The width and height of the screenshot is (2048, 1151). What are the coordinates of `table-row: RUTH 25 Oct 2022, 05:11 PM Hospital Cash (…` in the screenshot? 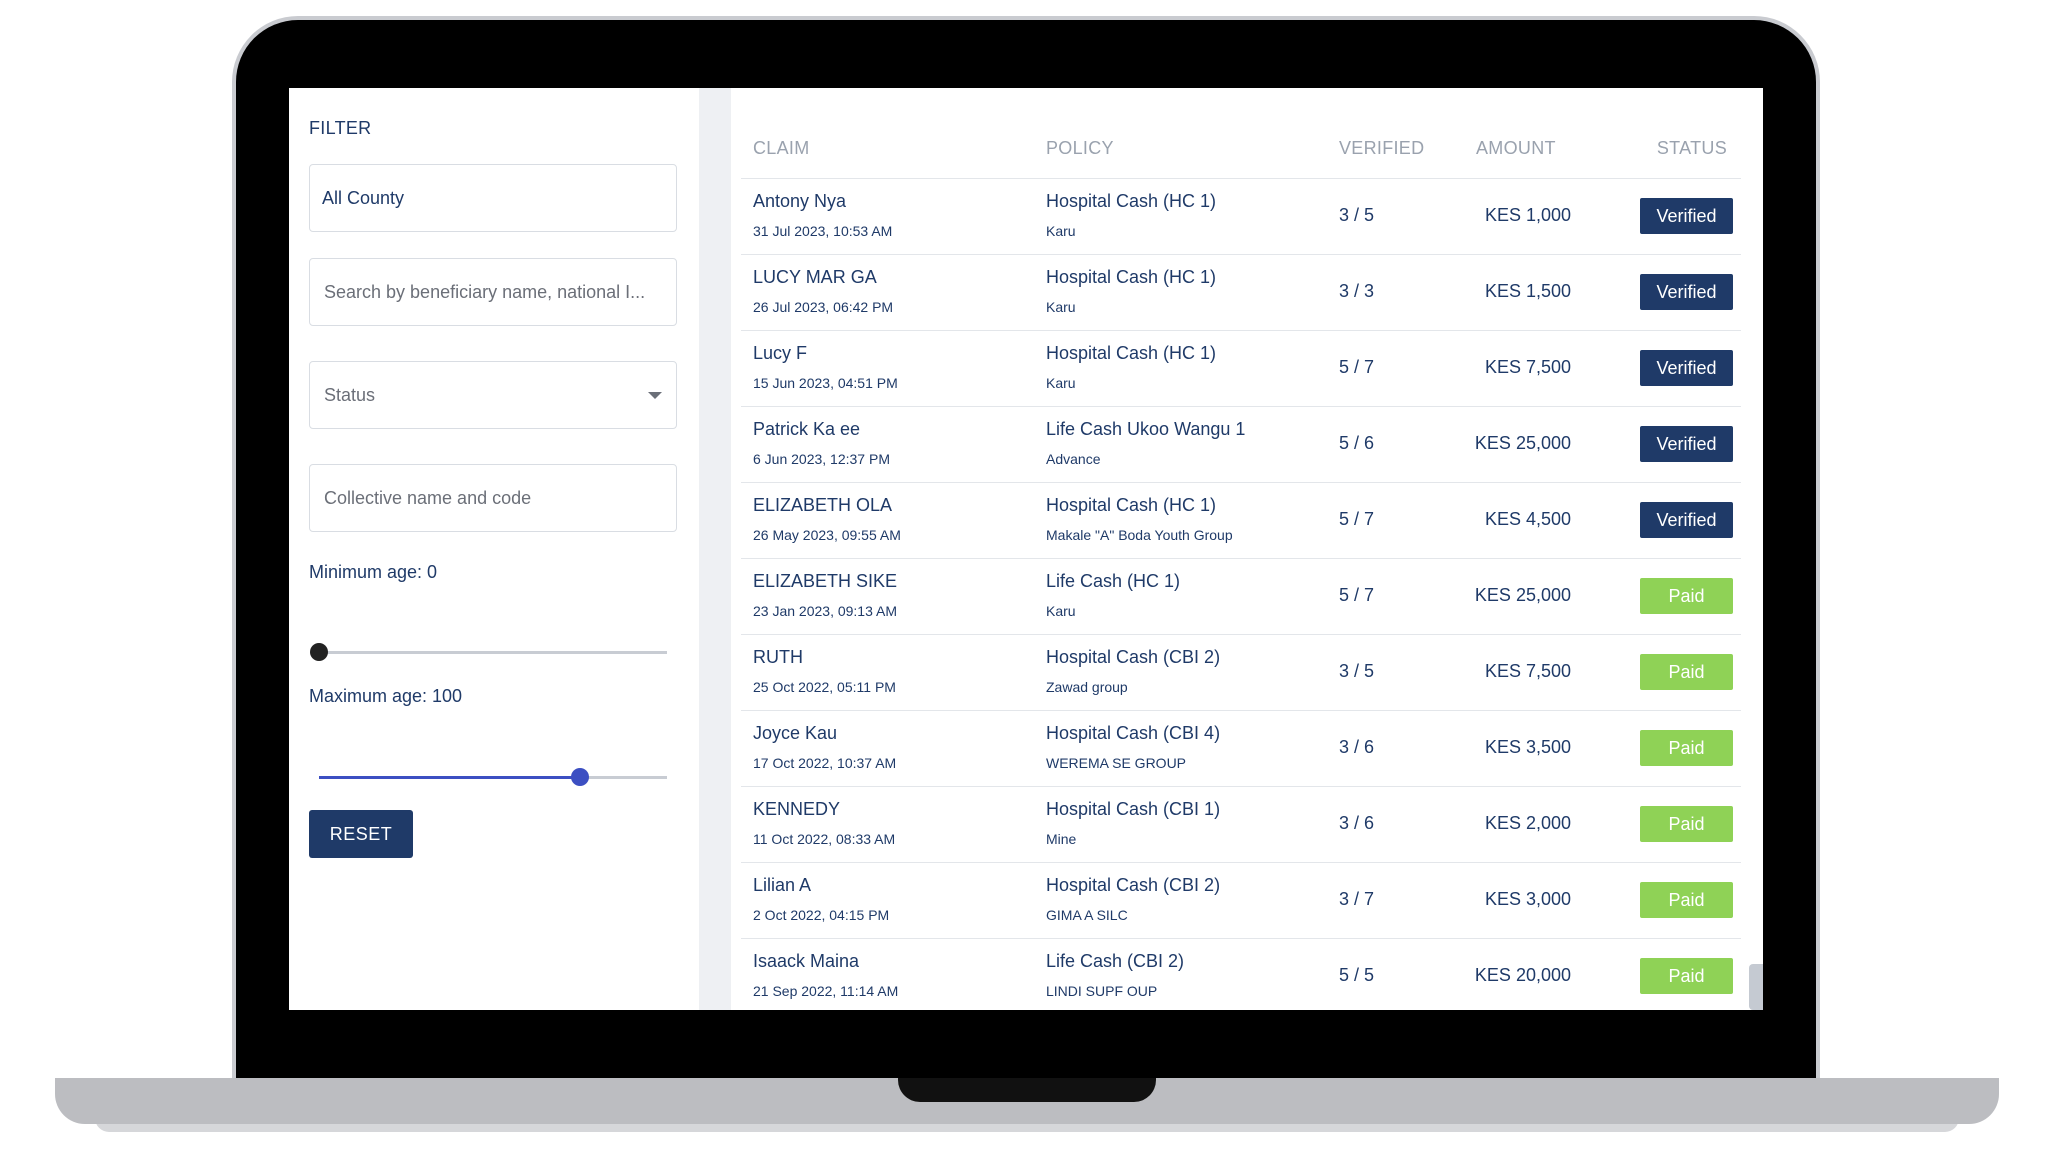 It's located at (1241, 672).